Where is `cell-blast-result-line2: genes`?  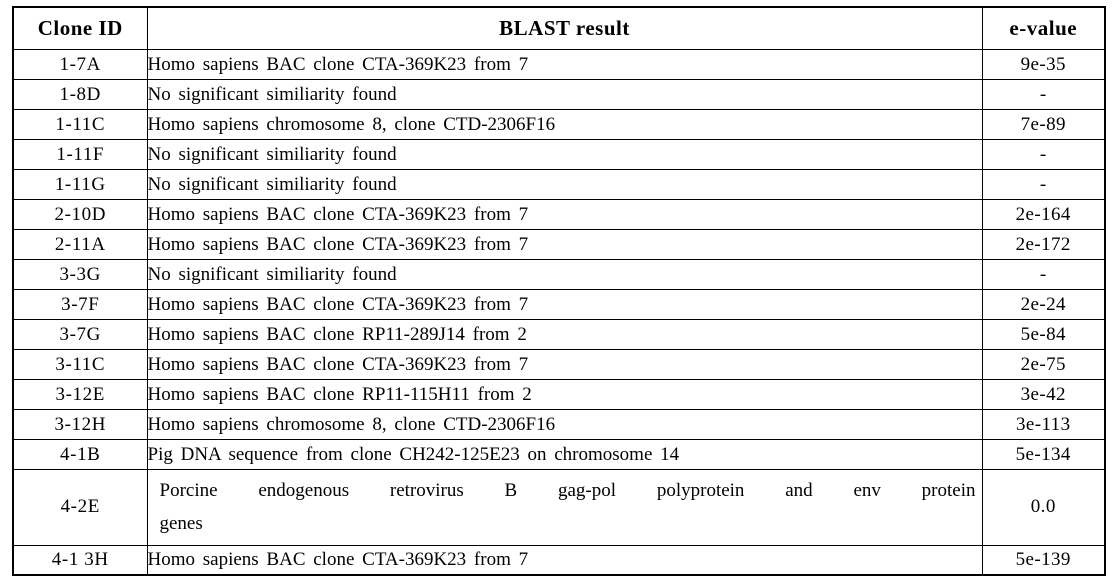
cell-blast-result-line2: genes is located at coordinates (181, 524).